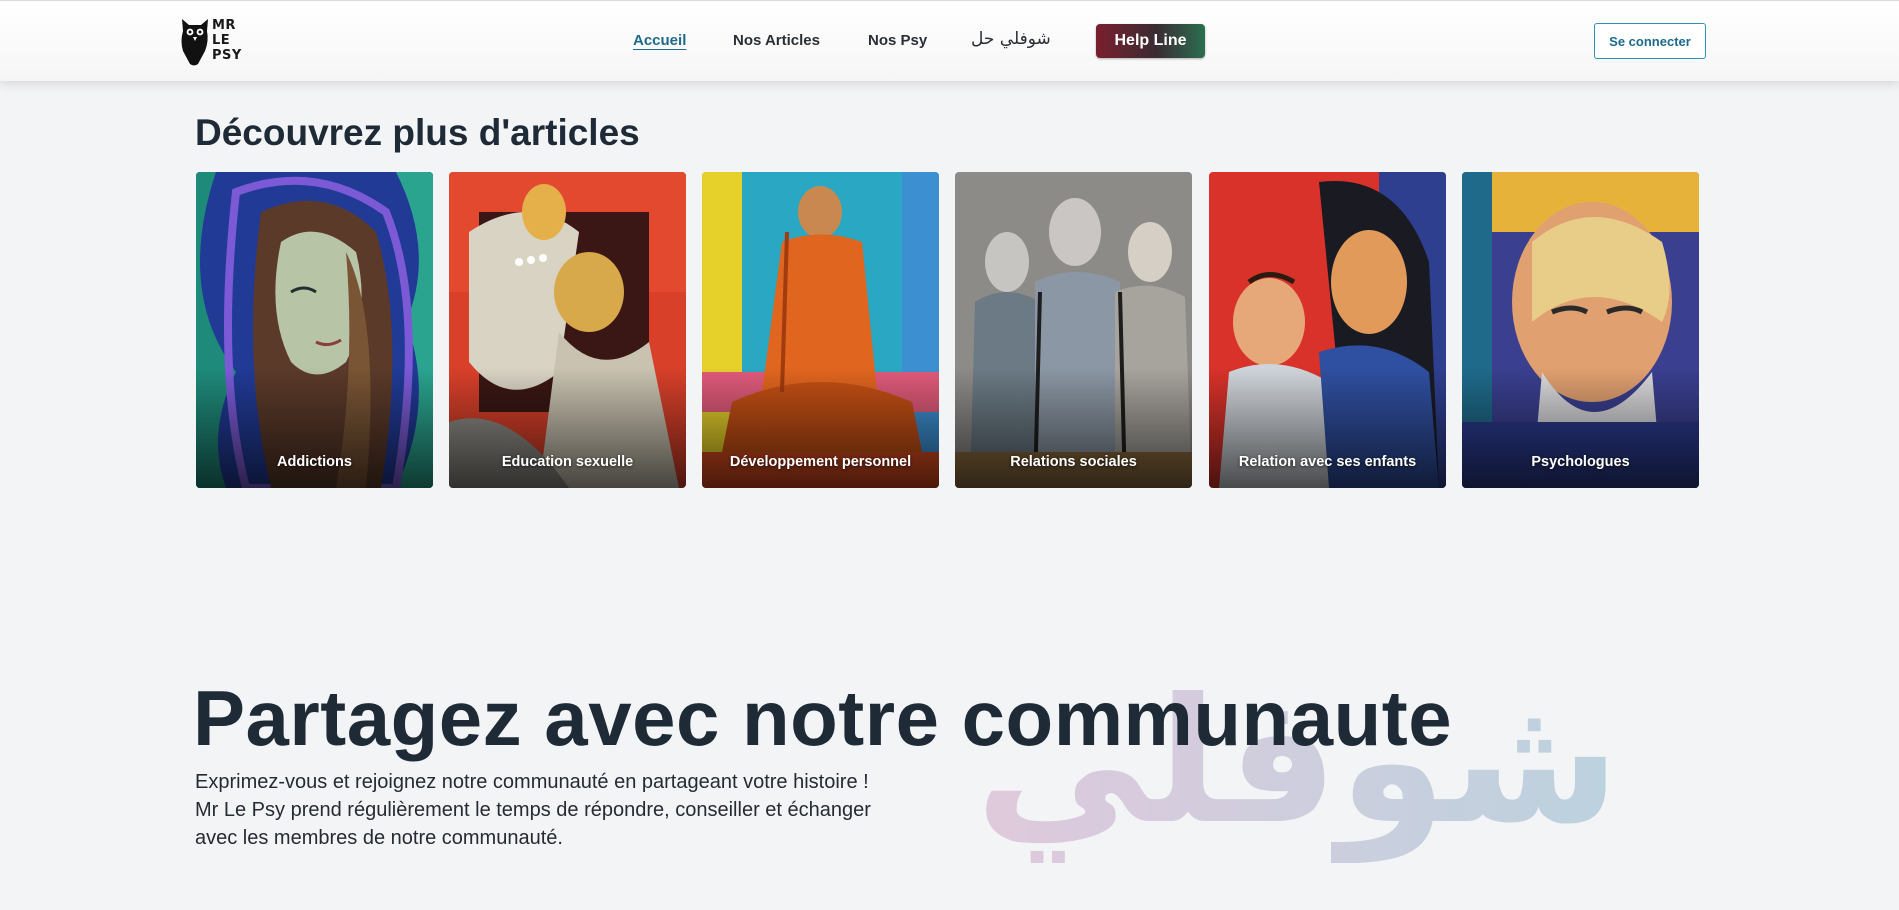 Image resolution: width=1899 pixels, height=910 pixels. Describe the element at coordinates (659, 40) in the screenshot. I see `nav-link-accueil: Accueil` at that location.